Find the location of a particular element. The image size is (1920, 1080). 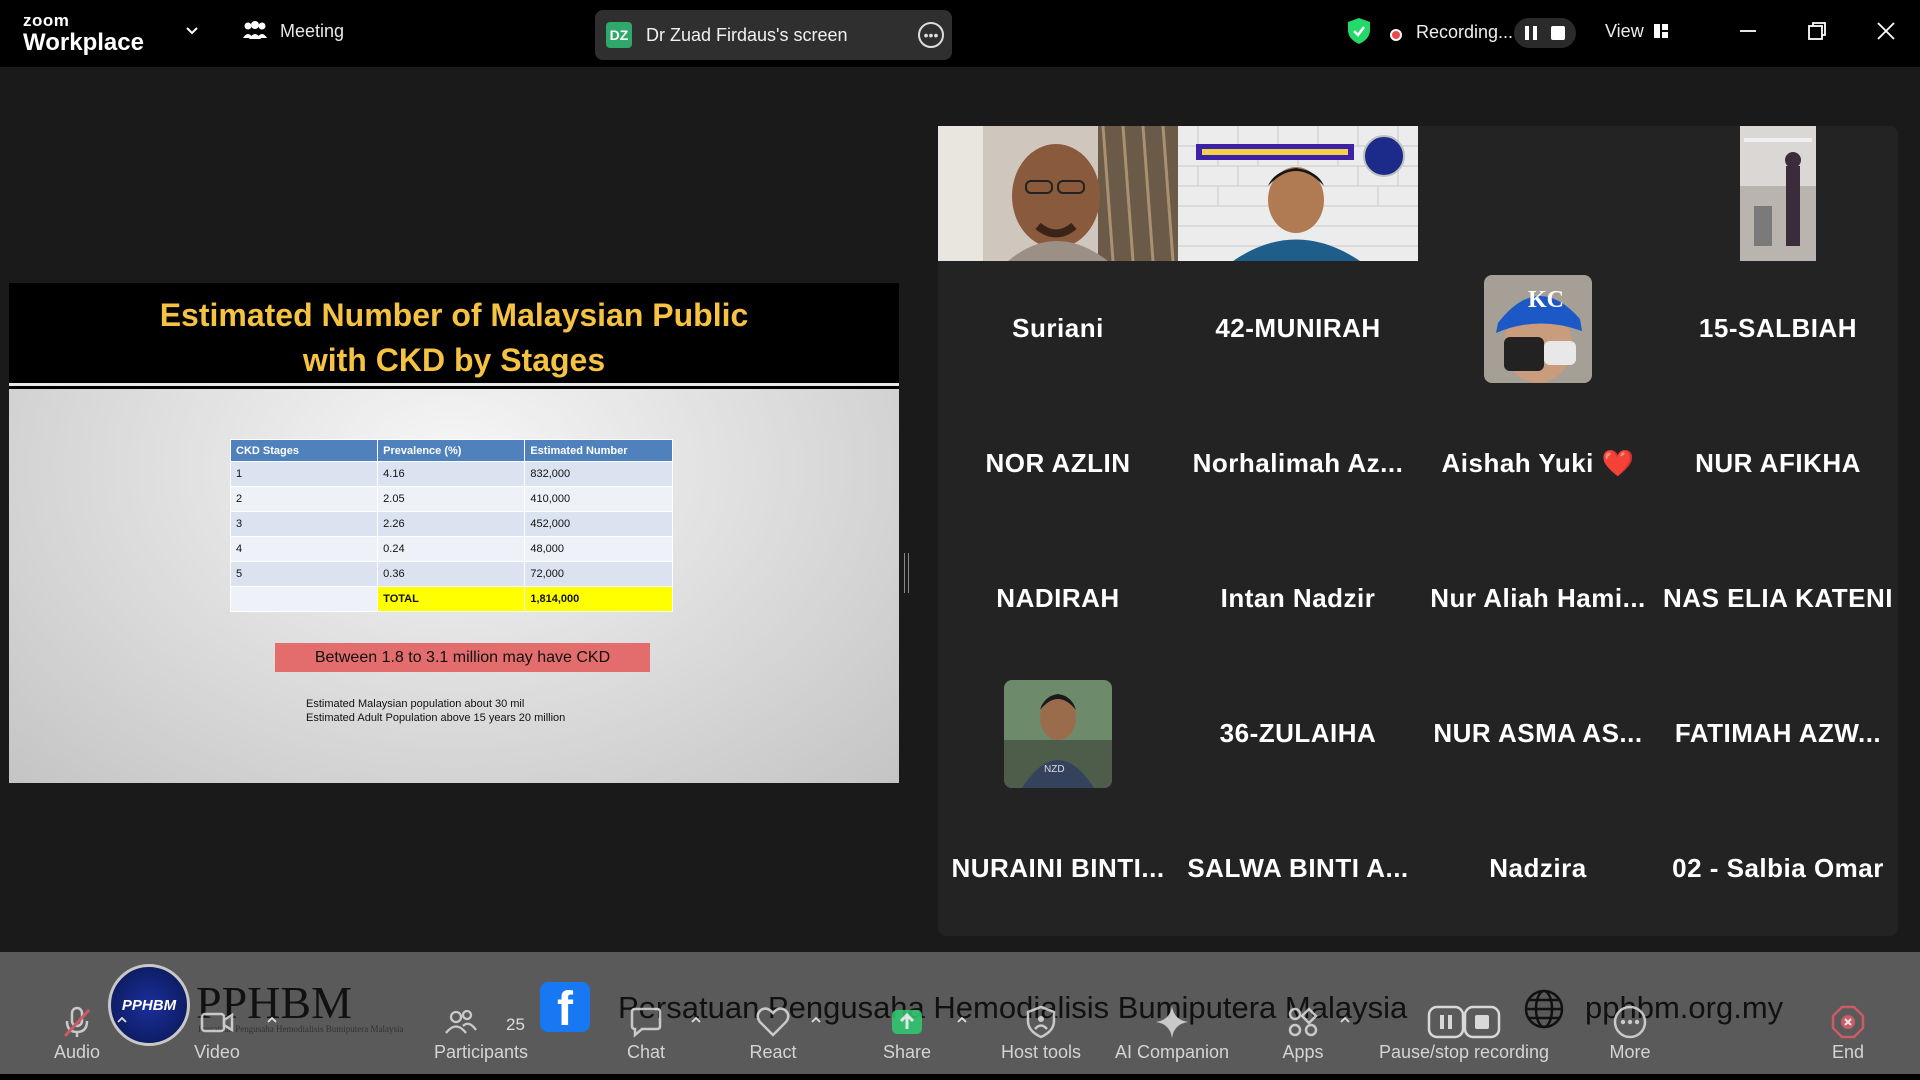

table-cell: 48,000 is located at coordinates (598, 549).